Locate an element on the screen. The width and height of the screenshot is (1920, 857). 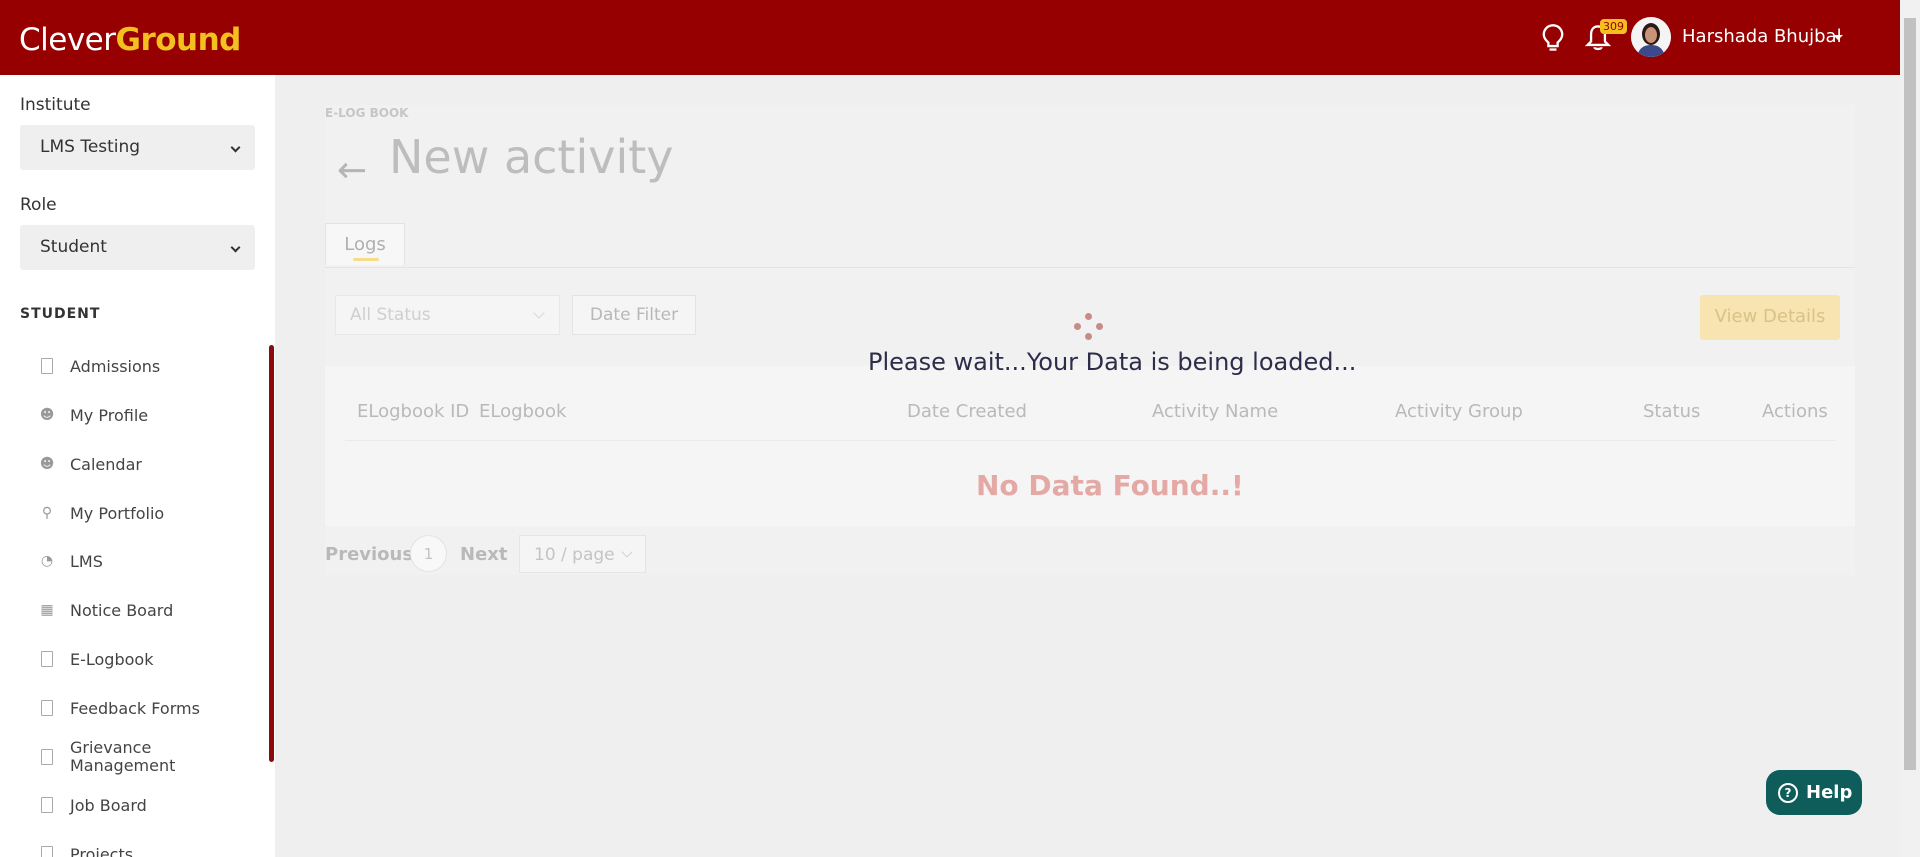
role-select: Student is located at coordinates (137, 247).